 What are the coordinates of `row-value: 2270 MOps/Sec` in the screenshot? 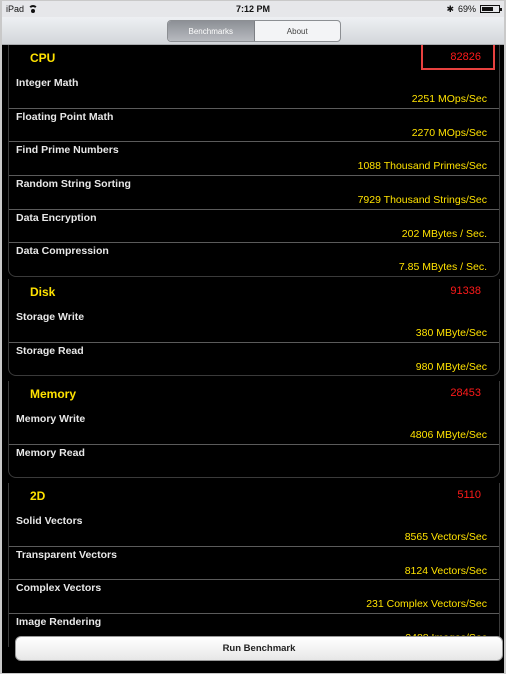 It's located at (449, 132).